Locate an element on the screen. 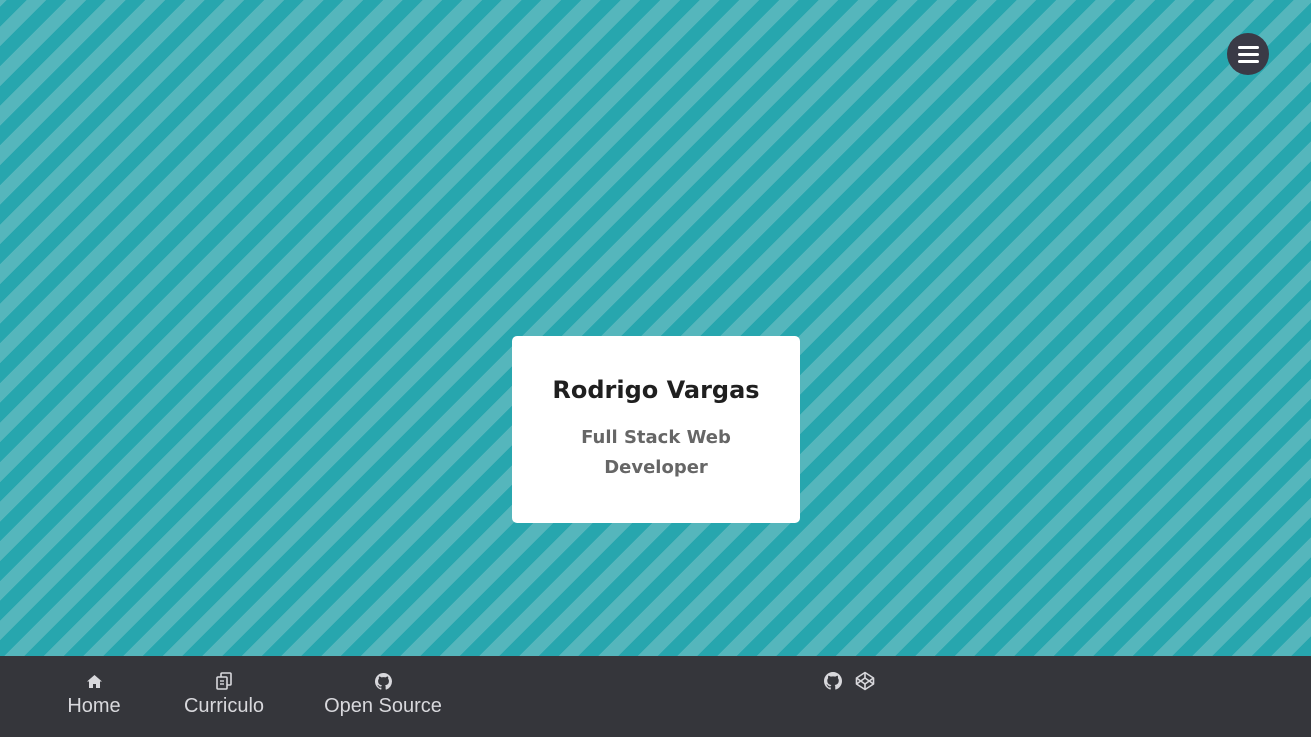  nav-item-home: Home is located at coordinates (94, 695).